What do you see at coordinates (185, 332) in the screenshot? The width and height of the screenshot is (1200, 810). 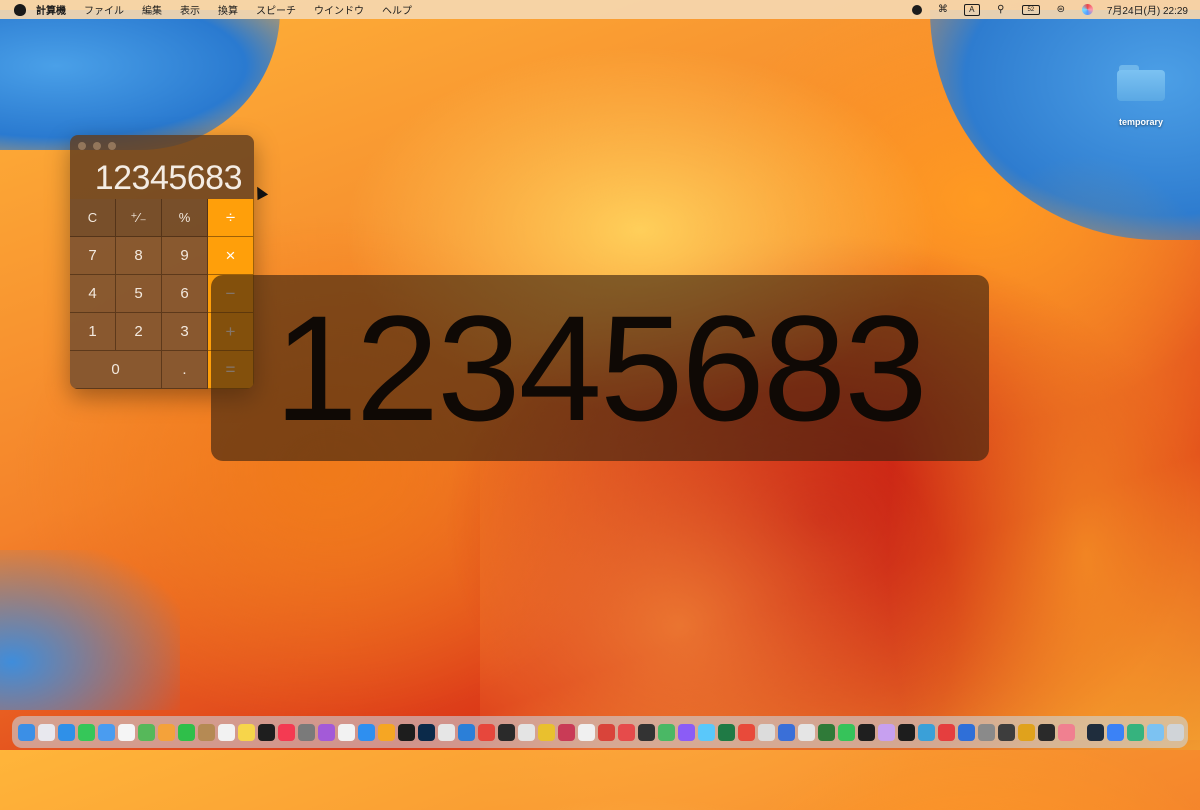 I see `key-3-button: 3` at bounding box center [185, 332].